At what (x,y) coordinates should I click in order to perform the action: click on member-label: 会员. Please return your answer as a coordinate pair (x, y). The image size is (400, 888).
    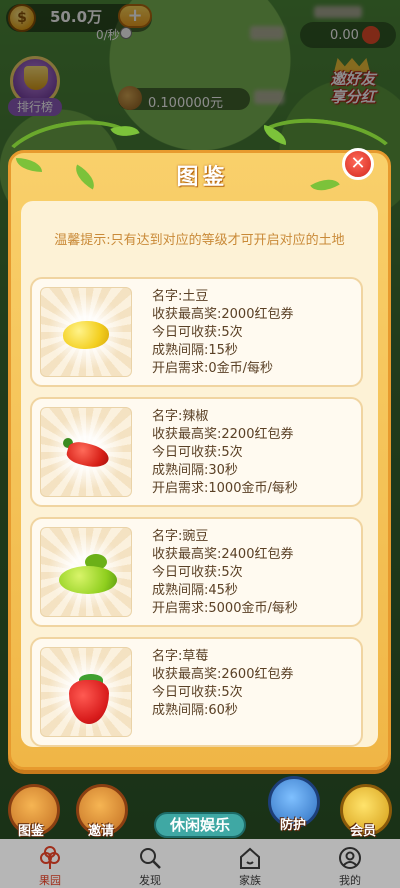
    Looking at the image, I should click on (363, 829).